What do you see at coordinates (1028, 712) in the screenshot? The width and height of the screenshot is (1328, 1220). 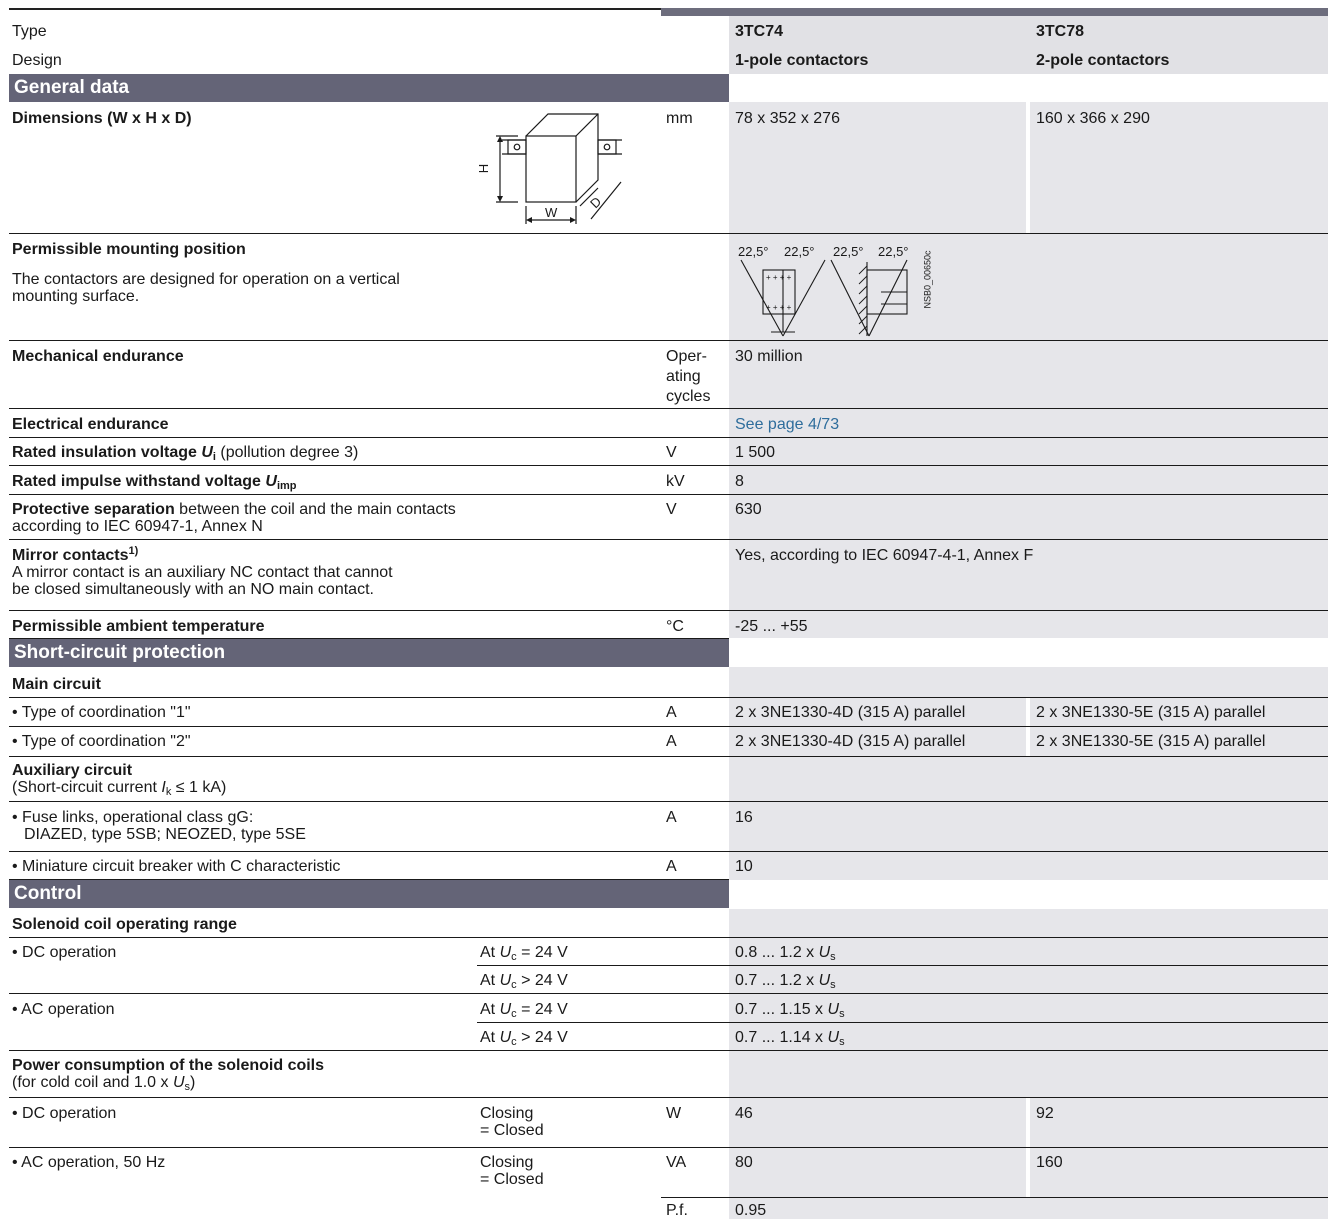 I see `column-gap-coord1` at bounding box center [1028, 712].